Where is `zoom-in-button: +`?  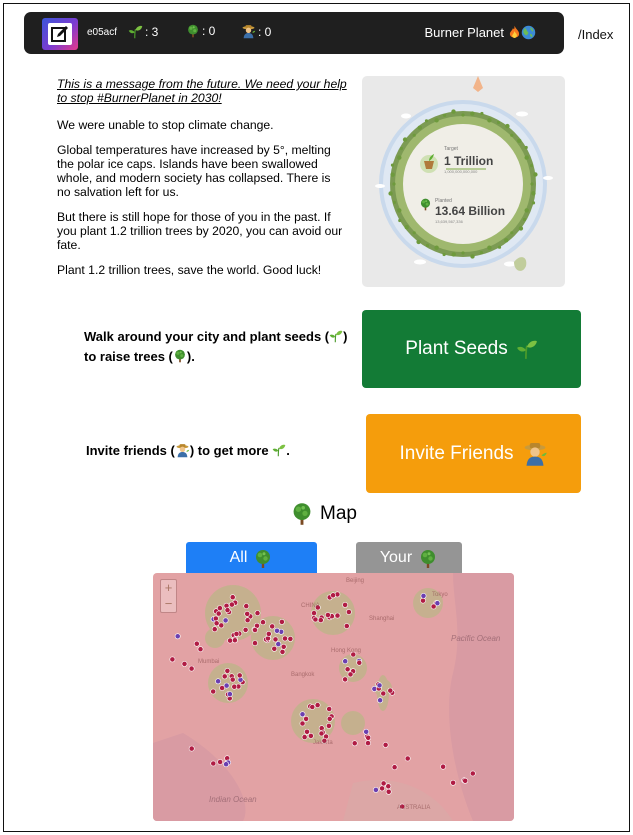 zoom-in-button: + is located at coordinates (168, 588).